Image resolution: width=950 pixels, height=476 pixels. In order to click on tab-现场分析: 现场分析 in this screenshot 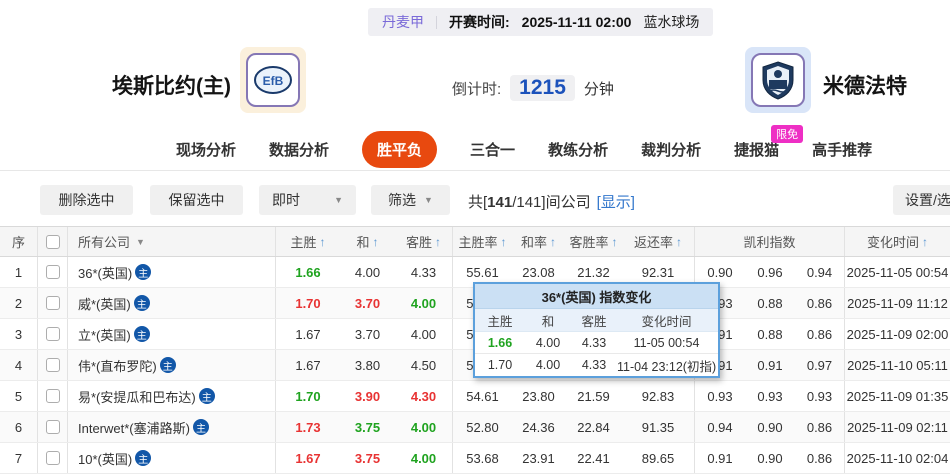, I will do `click(206, 149)`.